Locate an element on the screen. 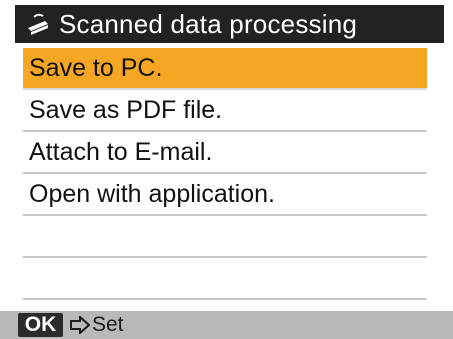 The width and height of the screenshot is (453, 339). menu-item-label: Save to PC. is located at coordinates (96, 67).